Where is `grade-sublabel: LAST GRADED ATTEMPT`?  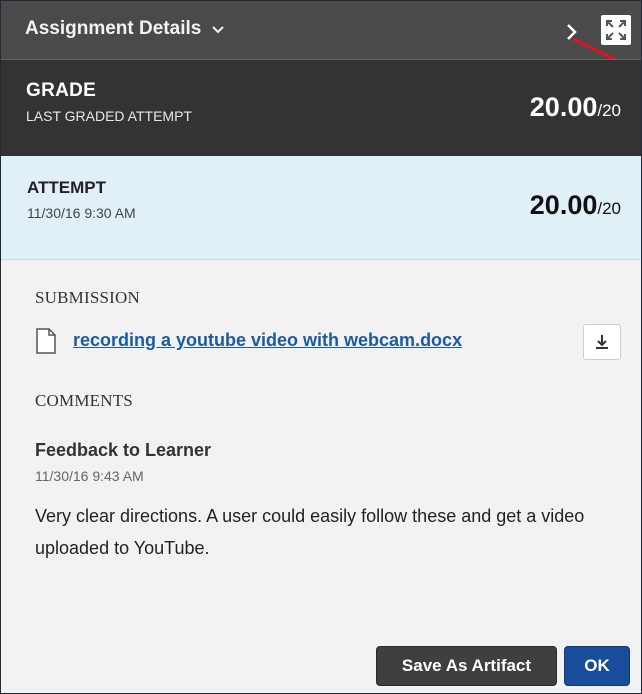 grade-sublabel: LAST GRADED ATTEMPT is located at coordinates (109, 116).